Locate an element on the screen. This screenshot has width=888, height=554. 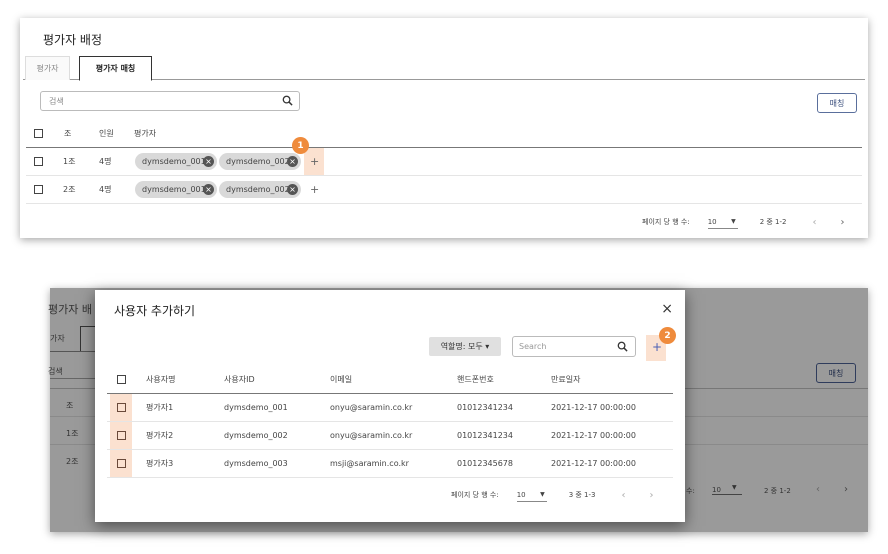
step-badge-2: 2 is located at coordinates (667, 335).